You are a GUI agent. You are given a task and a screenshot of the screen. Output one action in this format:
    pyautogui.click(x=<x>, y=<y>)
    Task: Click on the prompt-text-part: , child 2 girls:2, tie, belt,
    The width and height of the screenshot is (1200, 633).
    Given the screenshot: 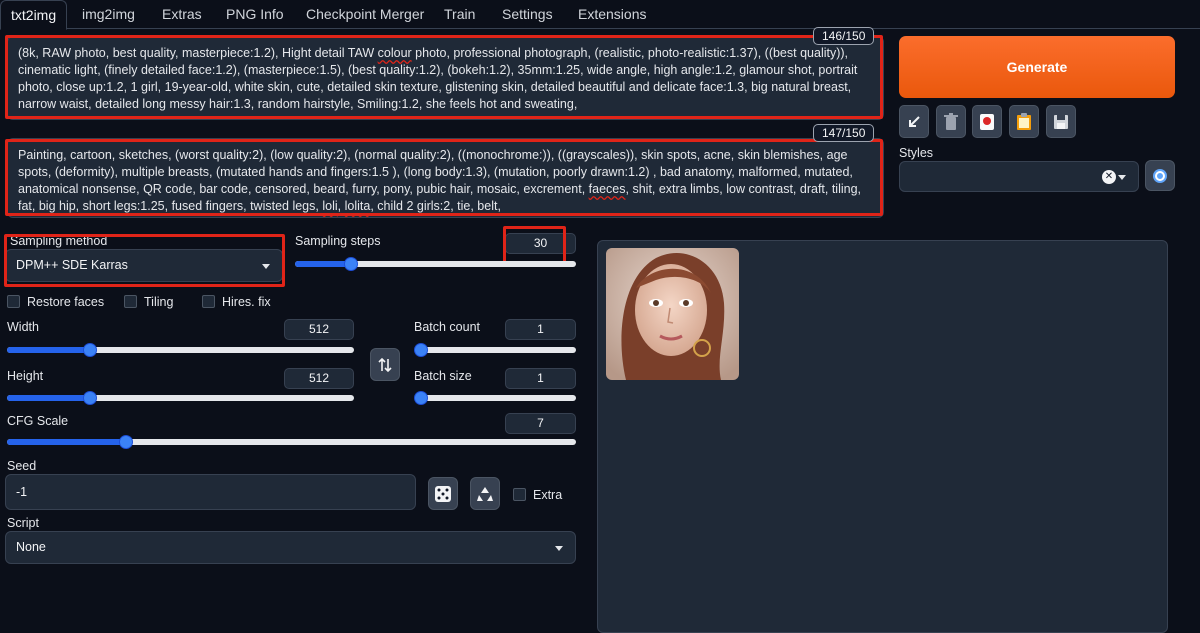 What is the action you would take?
    pyautogui.click(x=435, y=206)
    